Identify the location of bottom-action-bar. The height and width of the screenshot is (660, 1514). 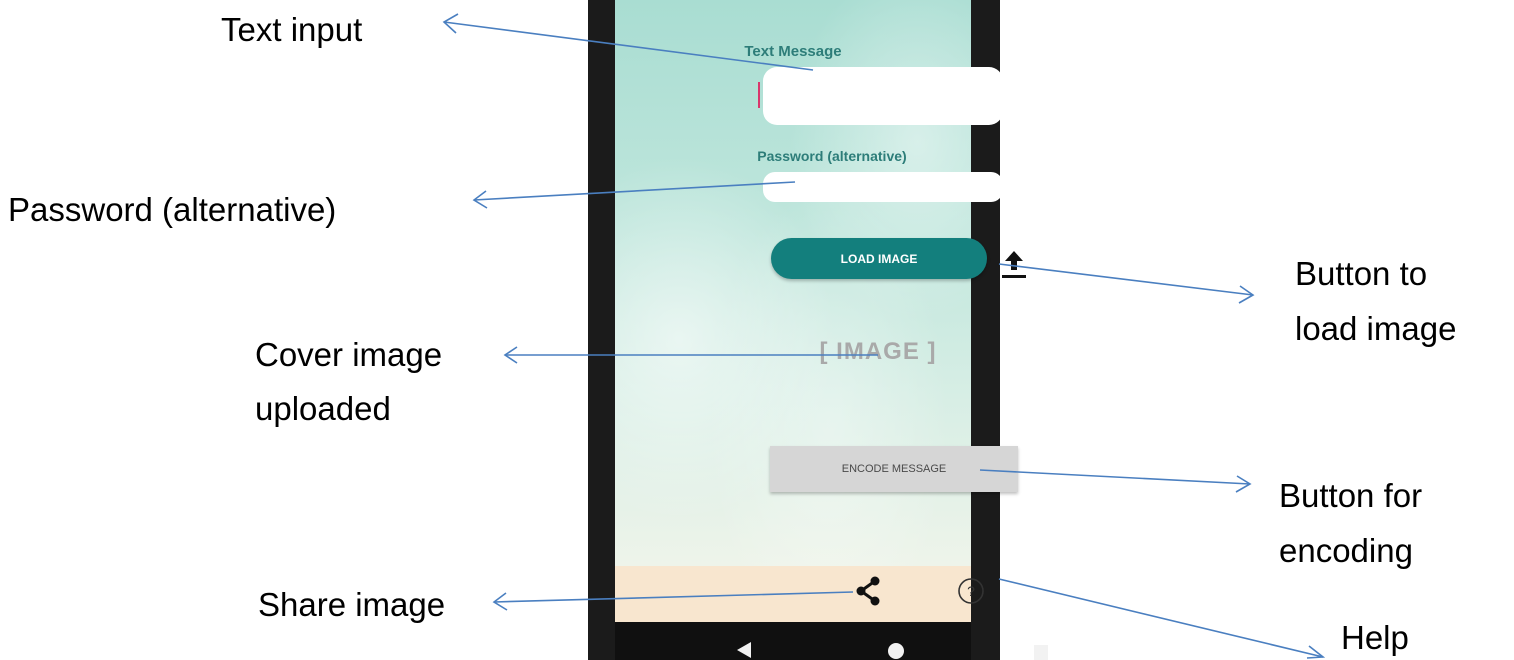
(793, 594).